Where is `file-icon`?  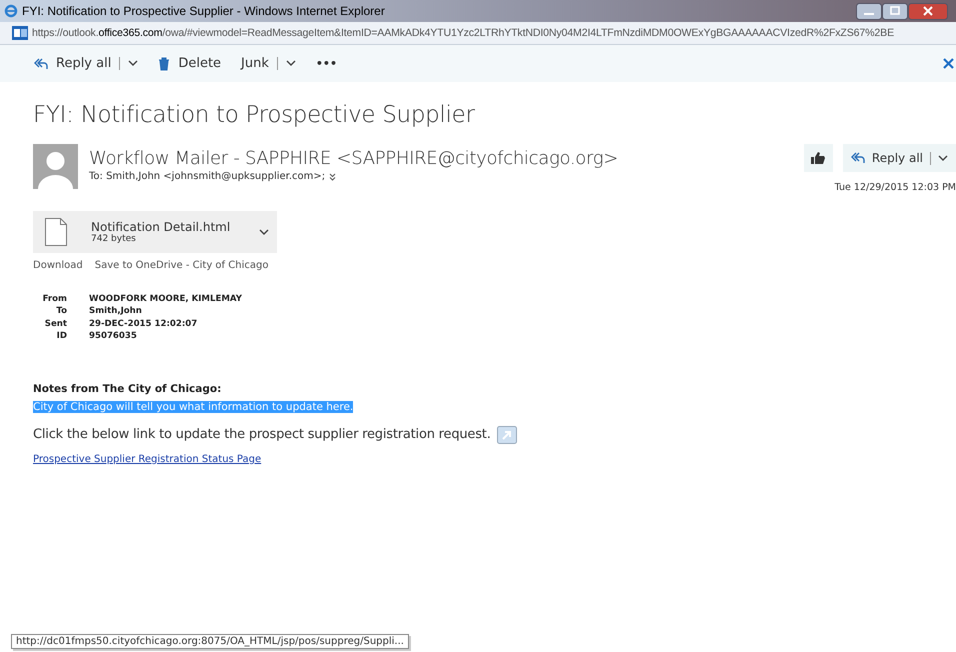 file-icon is located at coordinates (56, 232).